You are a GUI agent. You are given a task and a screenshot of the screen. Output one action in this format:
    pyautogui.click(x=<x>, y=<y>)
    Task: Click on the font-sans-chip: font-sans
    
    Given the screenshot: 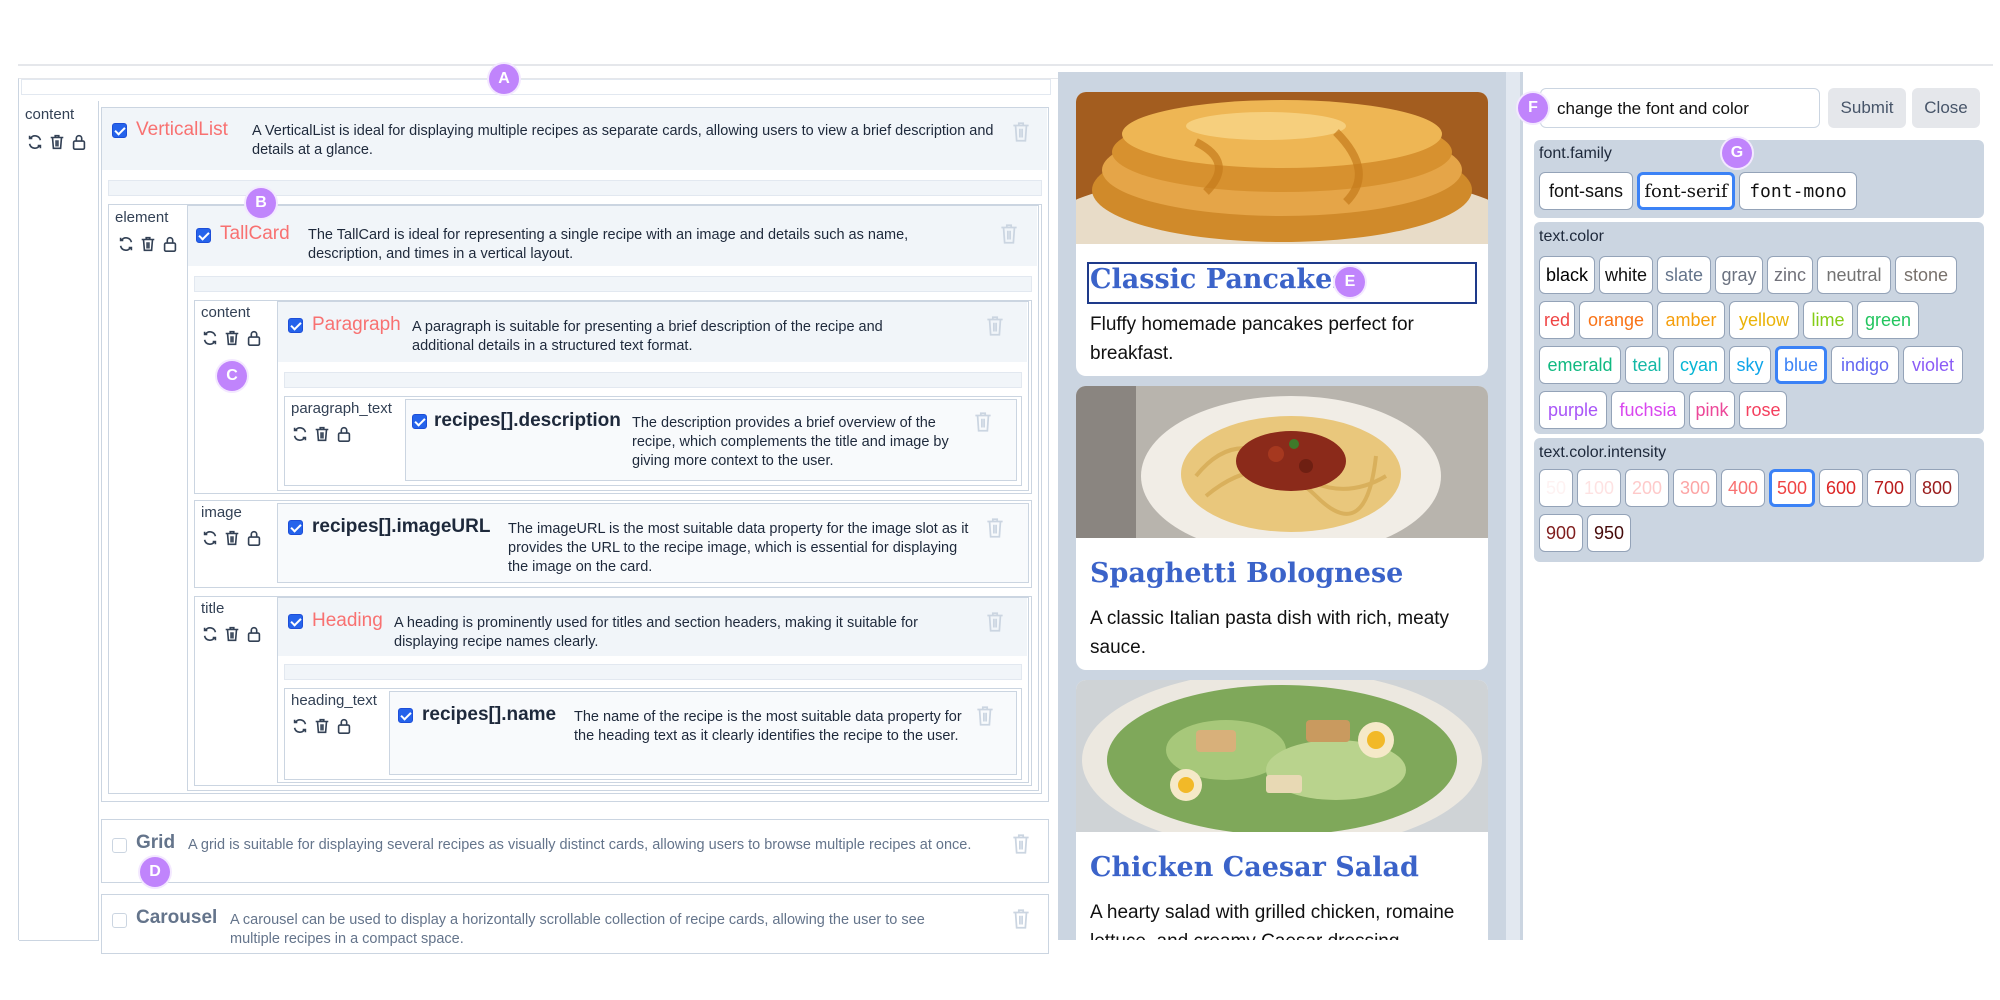 What is the action you would take?
    pyautogui.click(x=1586, y=191)
    